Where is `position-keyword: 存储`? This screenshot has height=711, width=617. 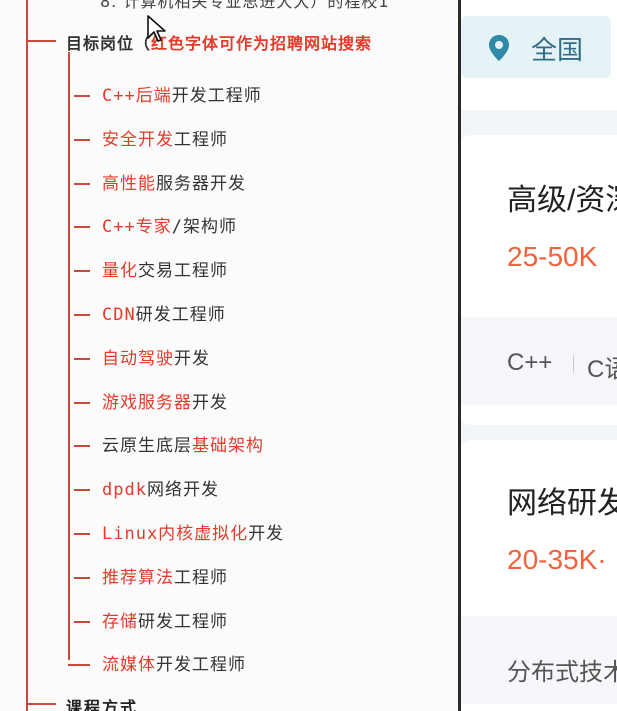 position-keyword: 存储 is located at coordinates (120, 622).